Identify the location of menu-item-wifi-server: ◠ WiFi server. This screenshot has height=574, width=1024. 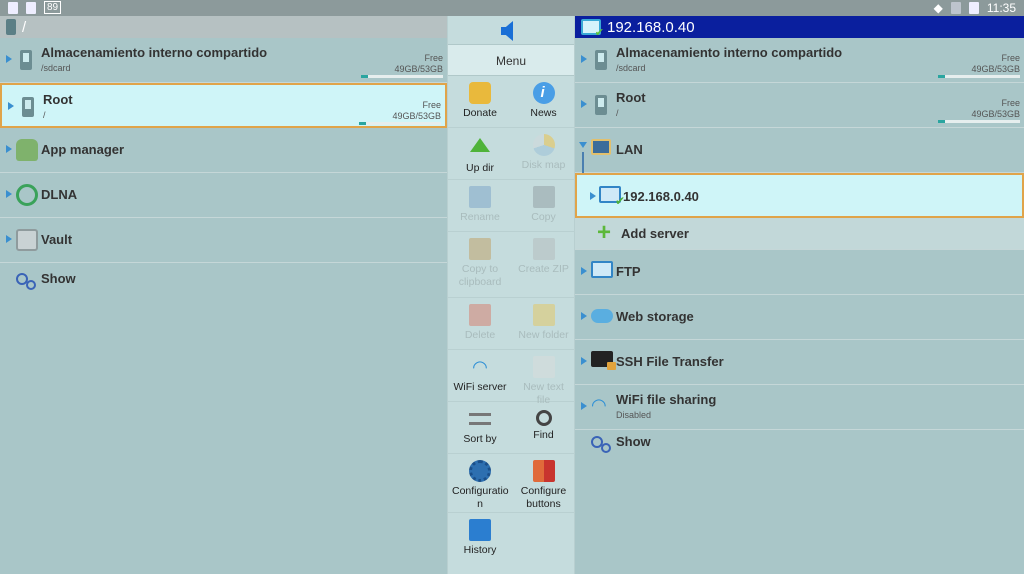
(480, 376).